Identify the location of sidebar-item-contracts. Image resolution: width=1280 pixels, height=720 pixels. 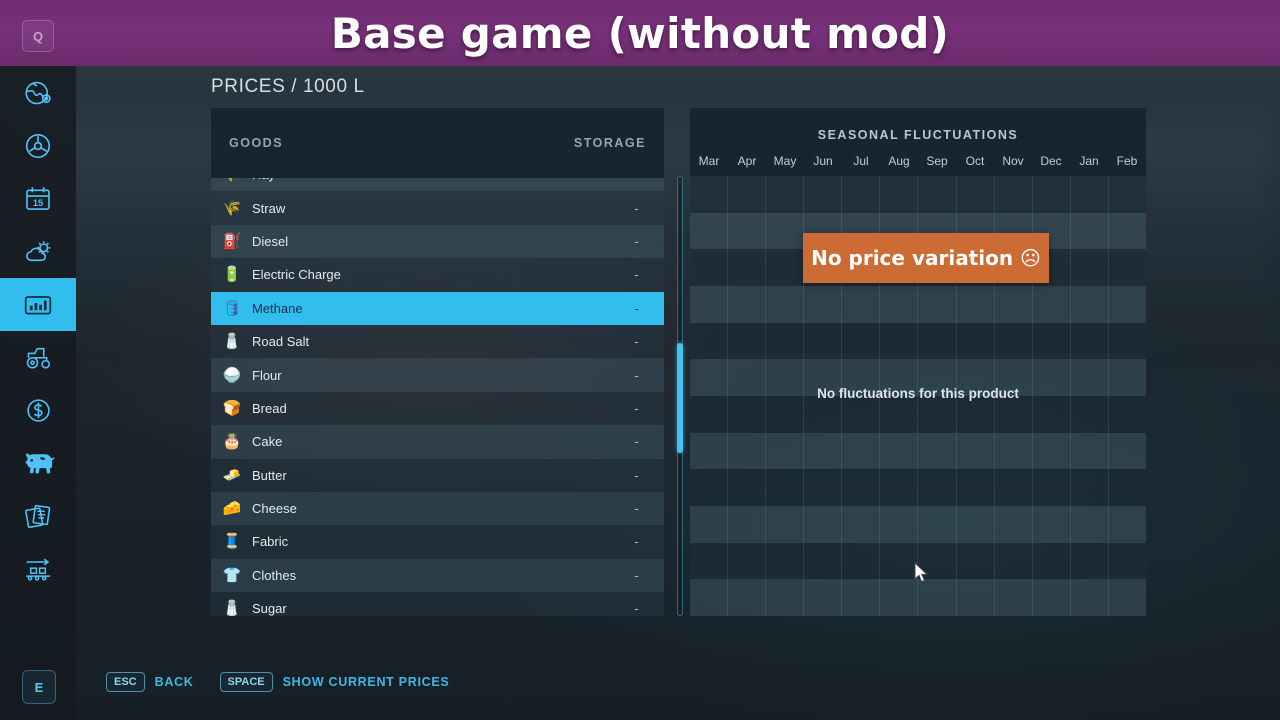
(38, 516).